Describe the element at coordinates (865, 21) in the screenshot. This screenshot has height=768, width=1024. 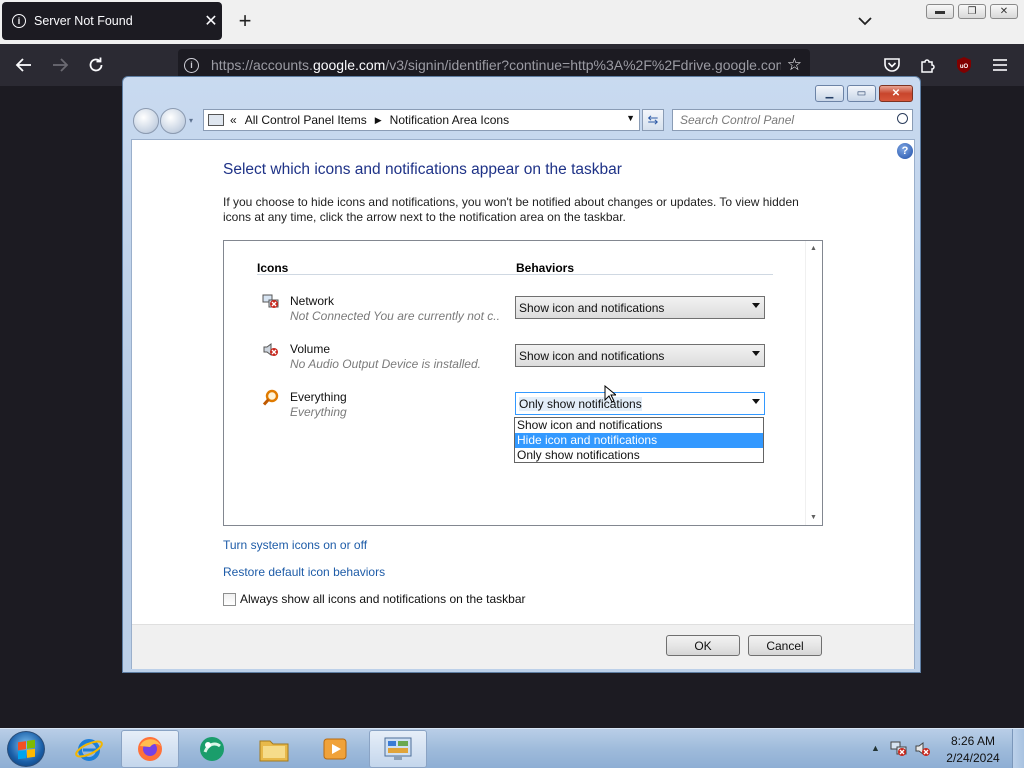
I see `list-all-tabs-button` at that location.